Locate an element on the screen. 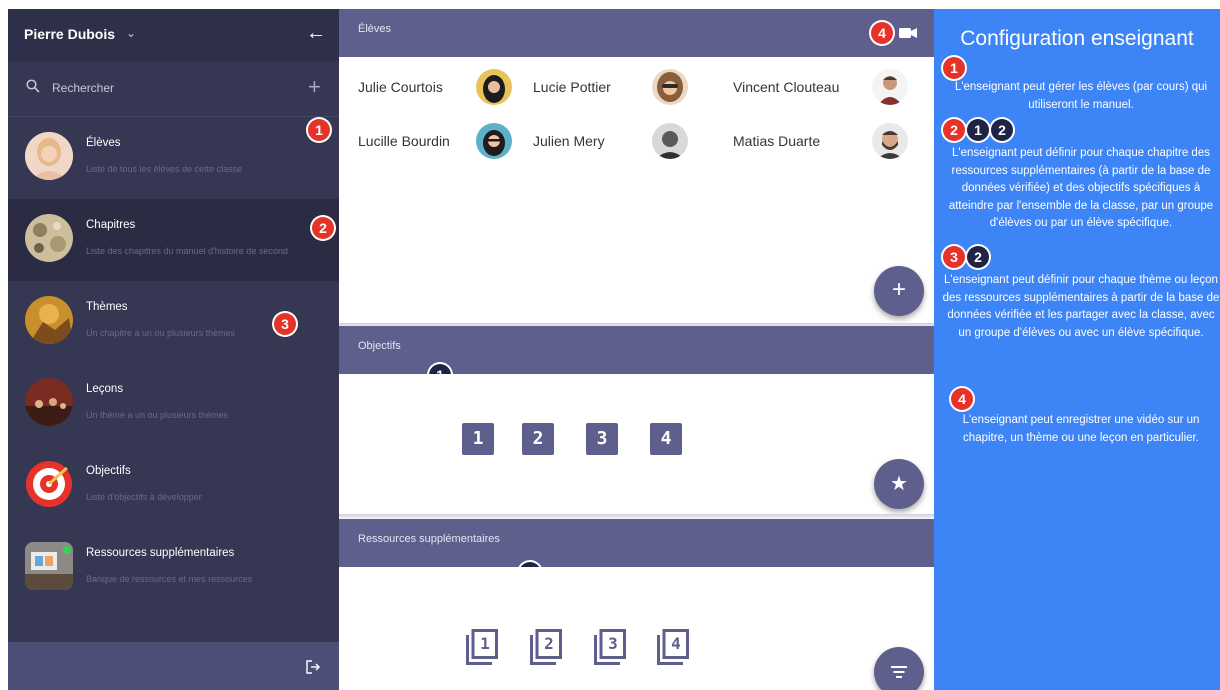  objective-number: 4 is located at coordinates (666, 438).